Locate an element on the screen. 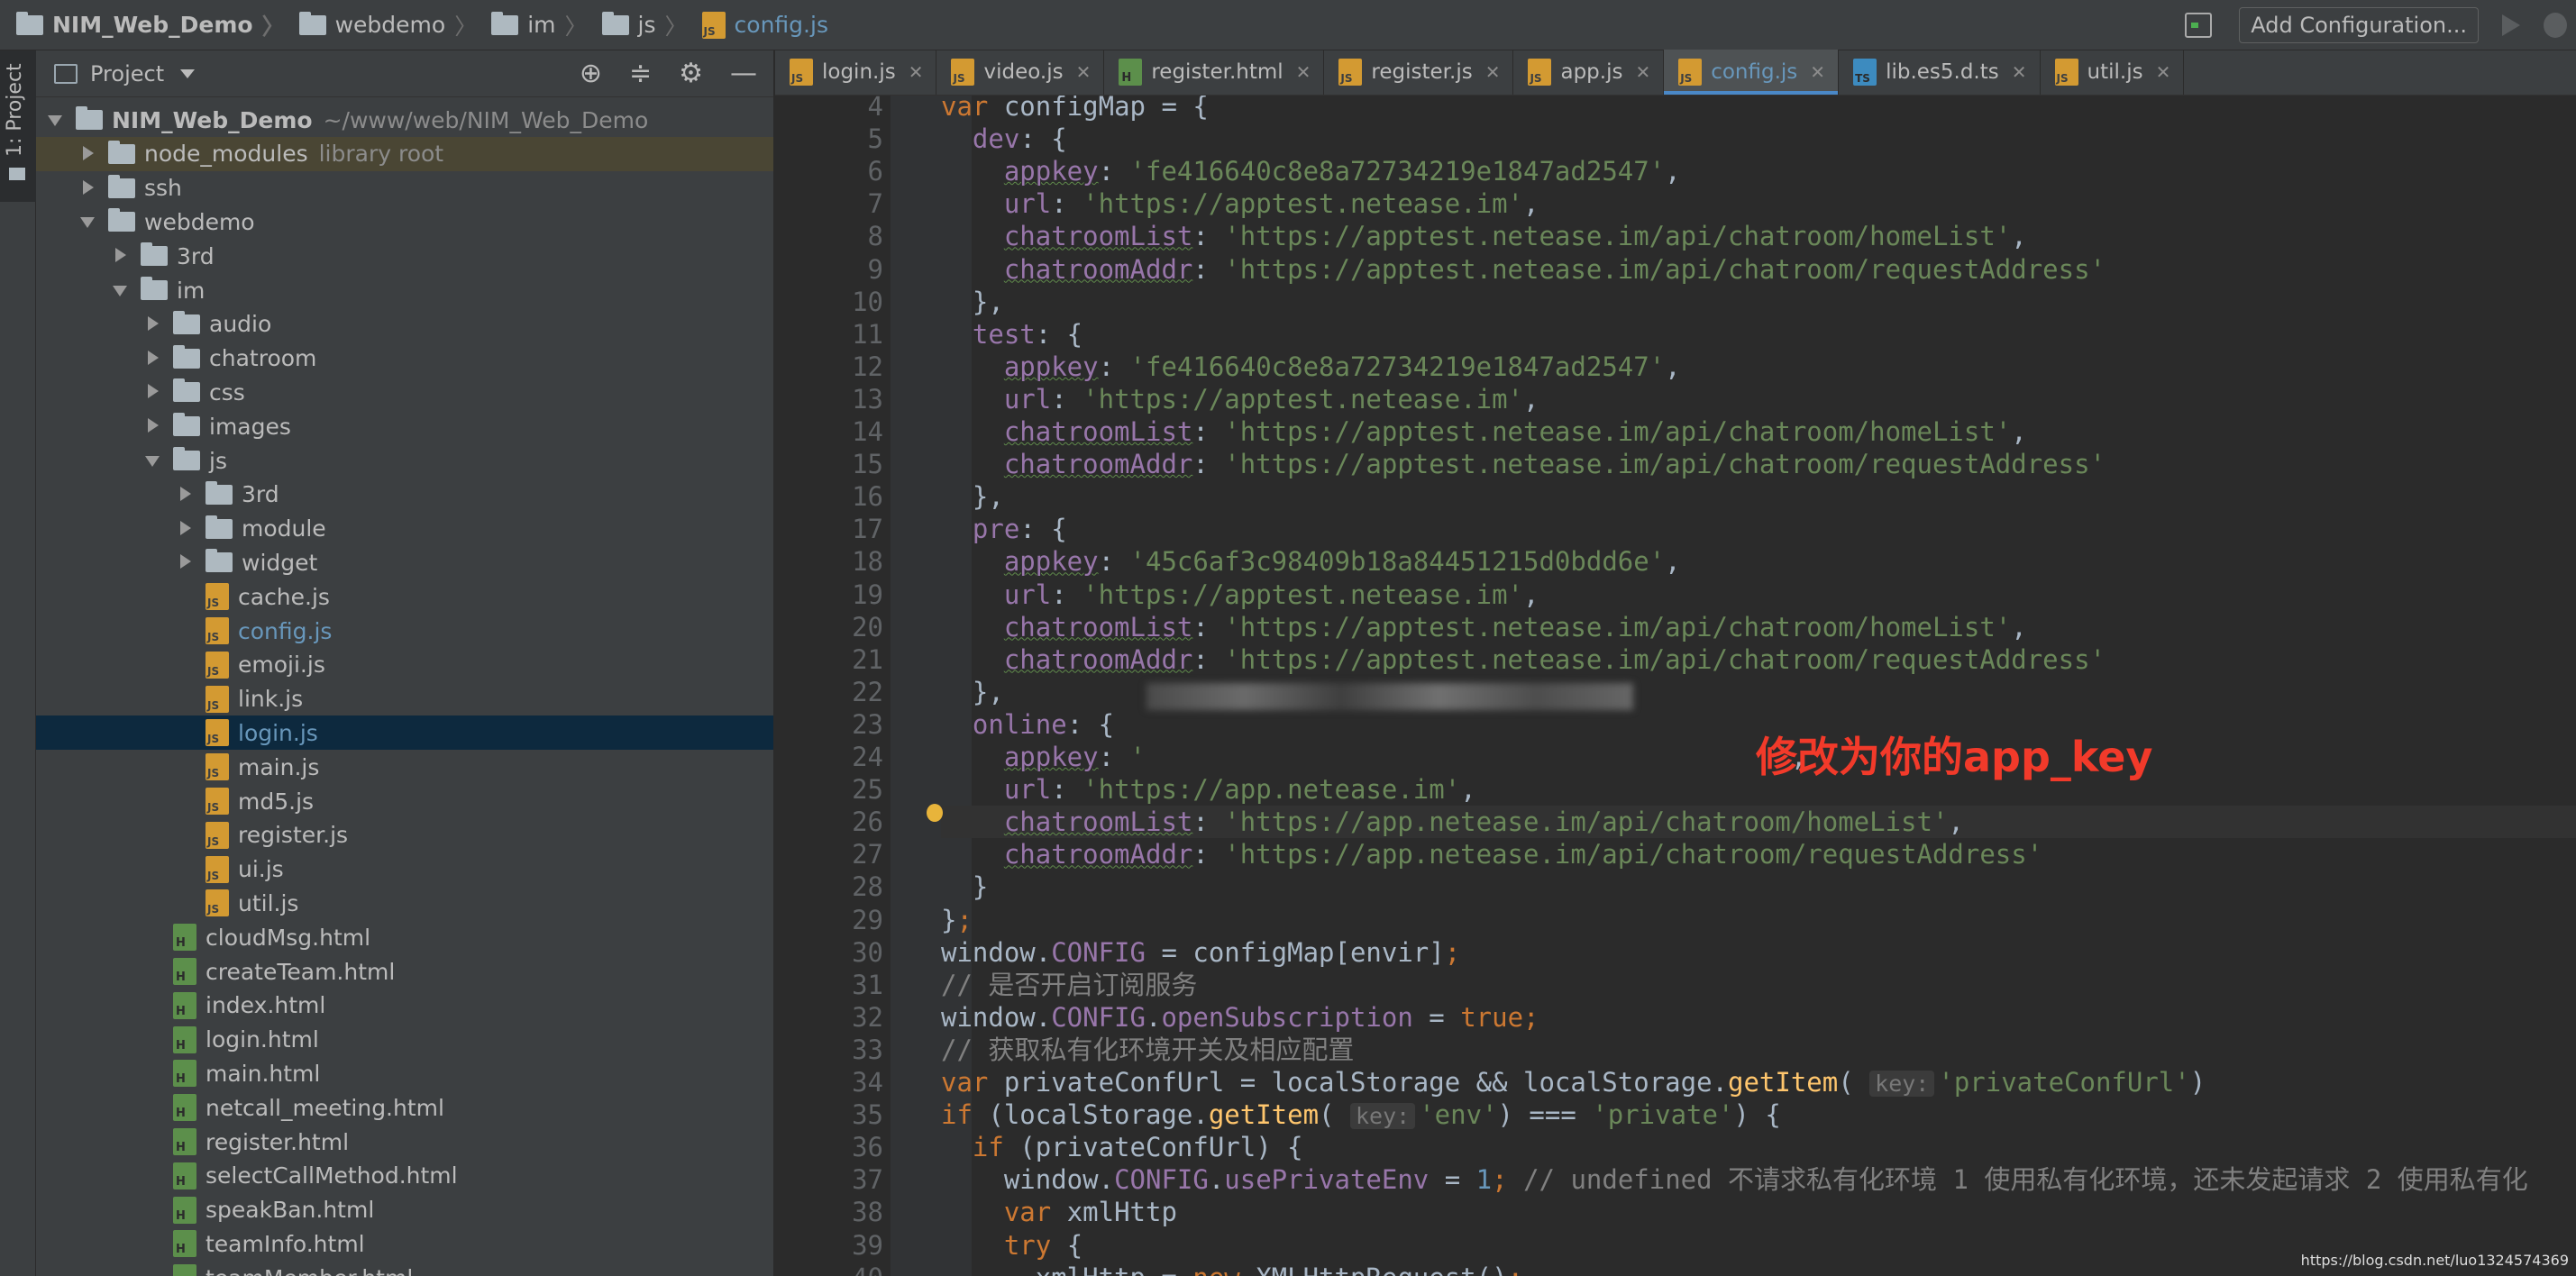 The width and height of the screenshot is (2576, 1276). hide-icon: — is located at coordinates (743, 73).